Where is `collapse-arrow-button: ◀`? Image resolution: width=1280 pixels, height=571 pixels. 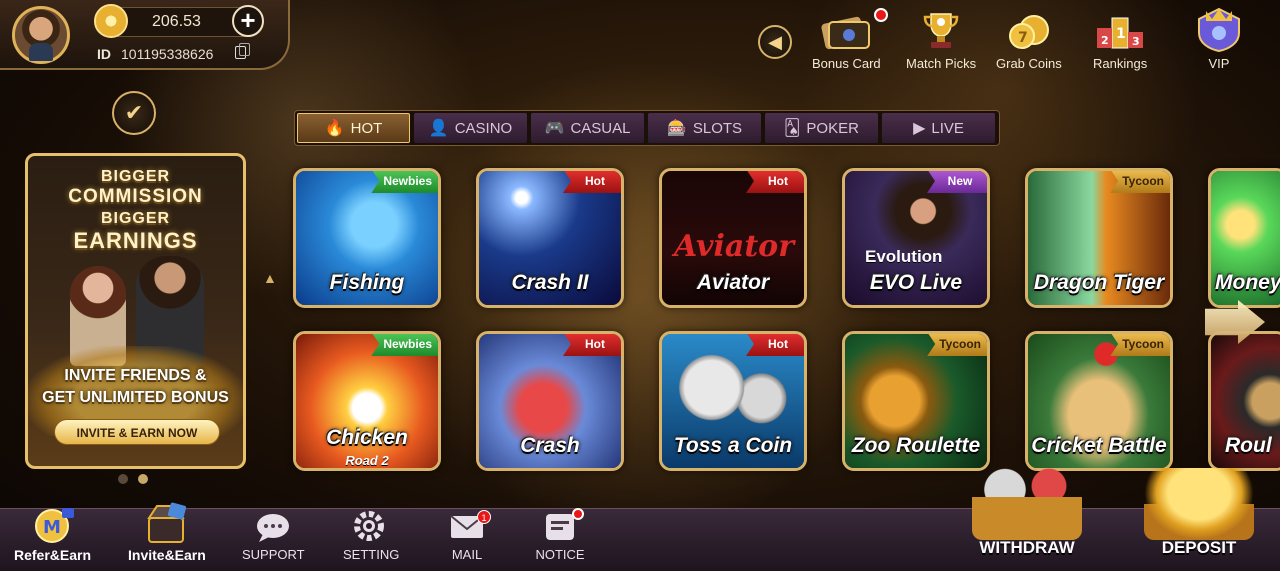 collapse-arrow-button: ◀ is located at coordinates (775, 42).